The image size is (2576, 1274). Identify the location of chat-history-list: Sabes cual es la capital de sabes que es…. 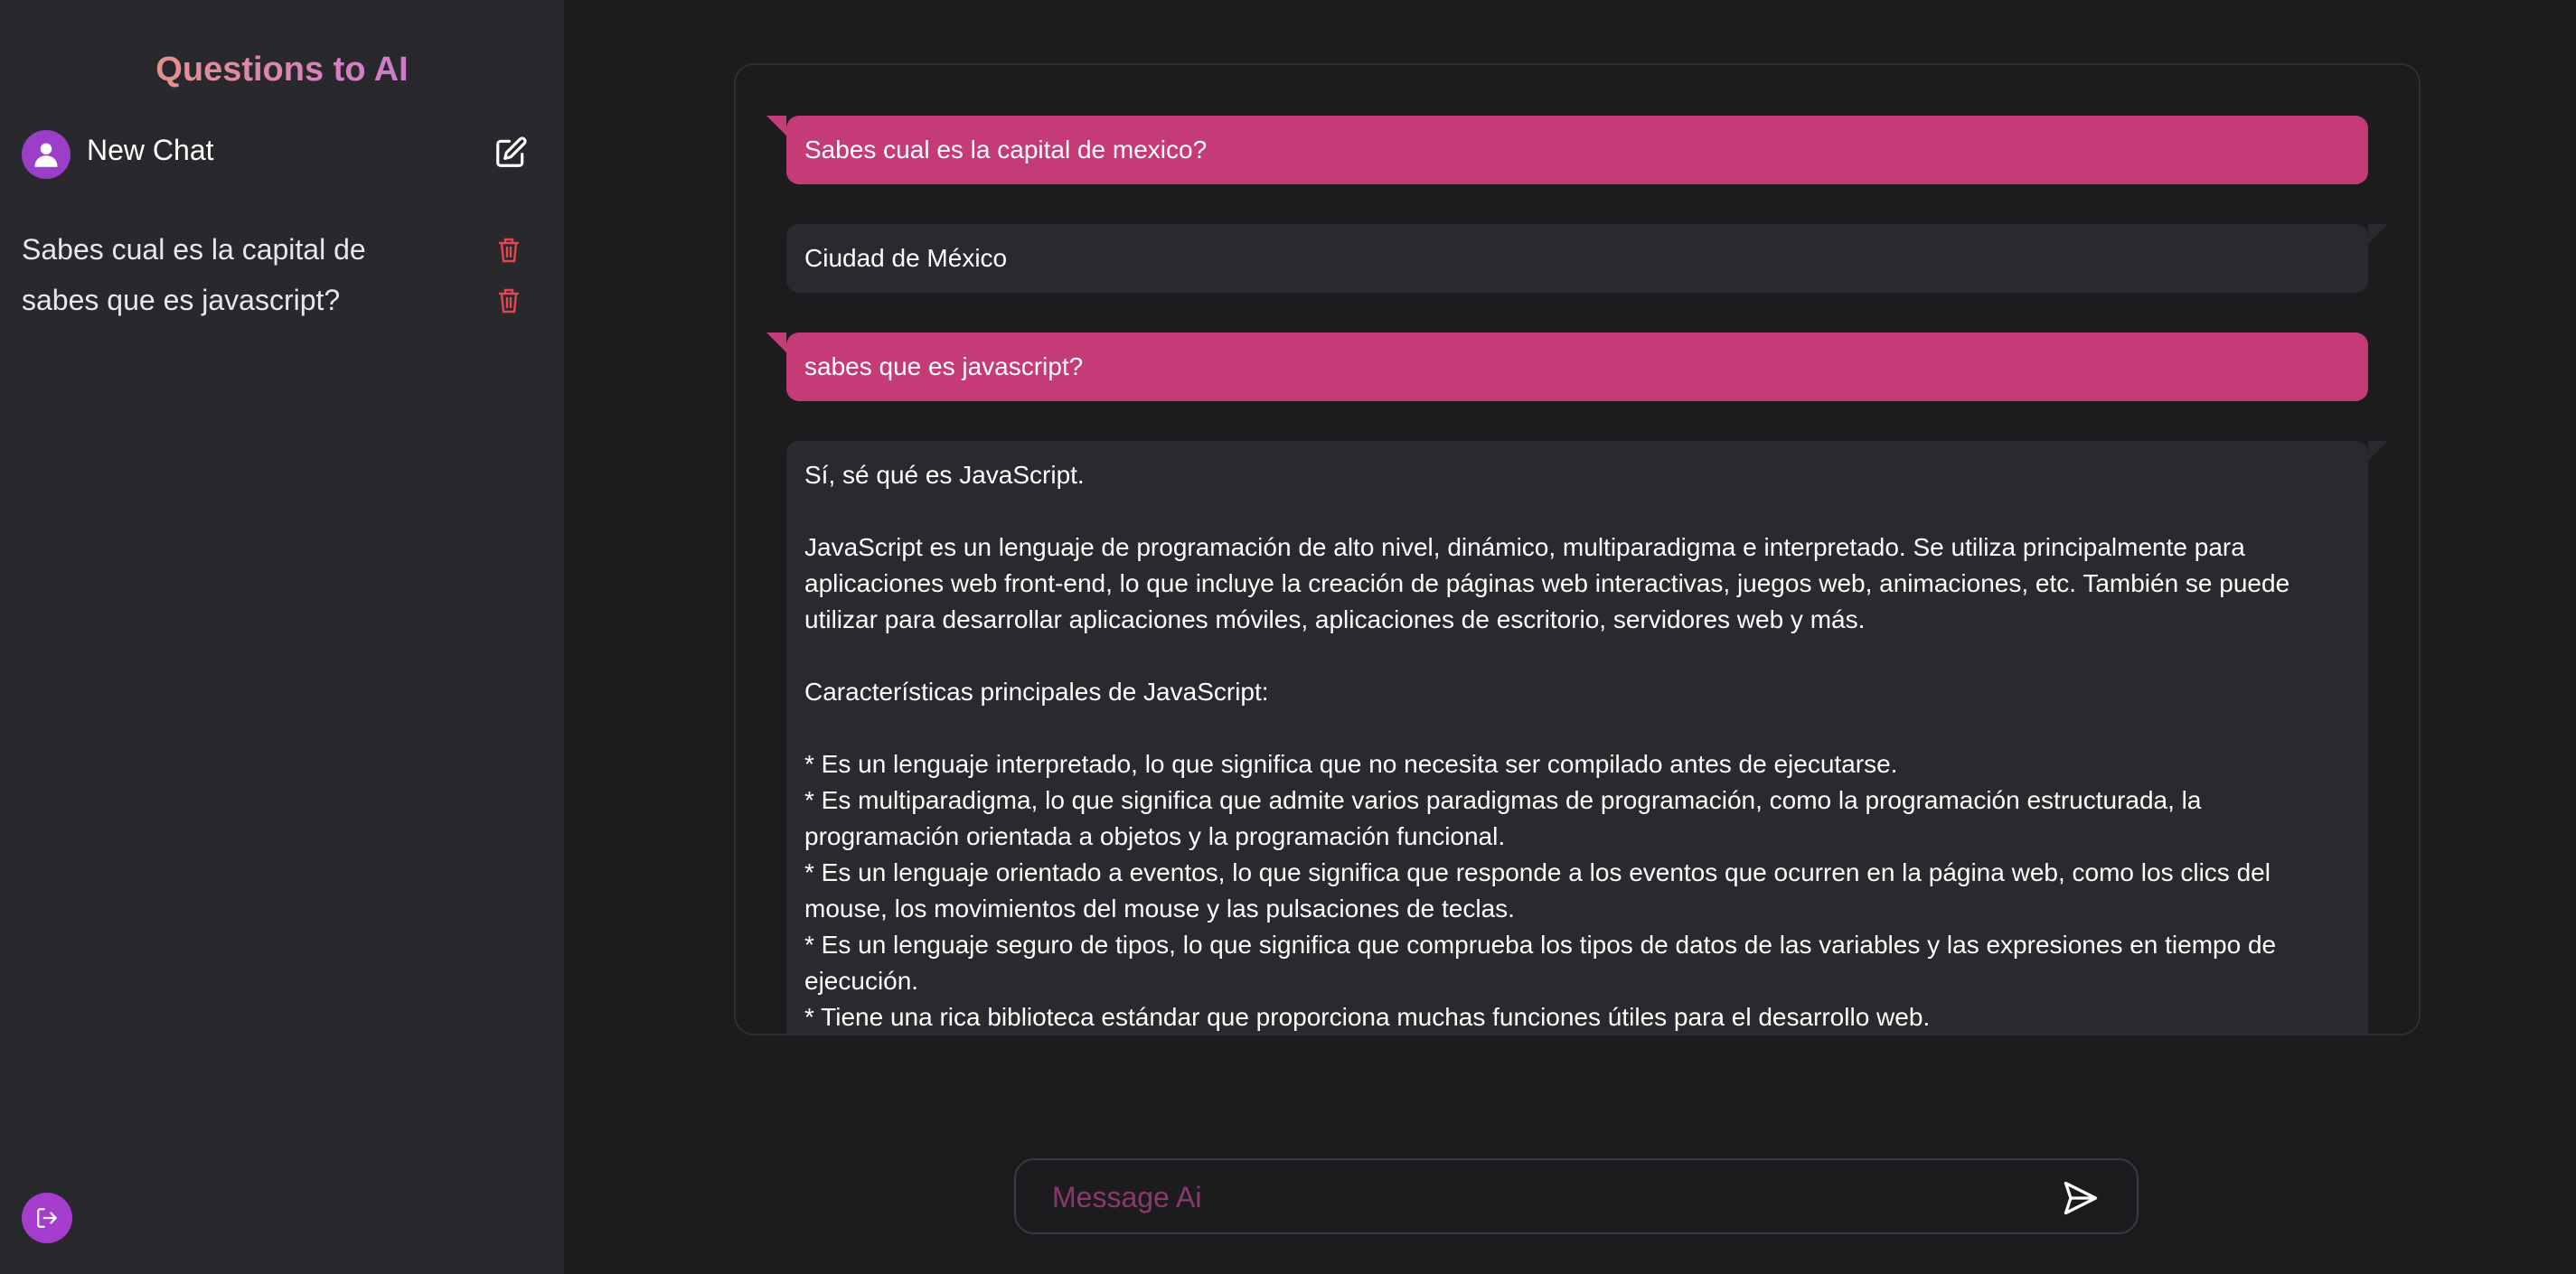
(275, 276).